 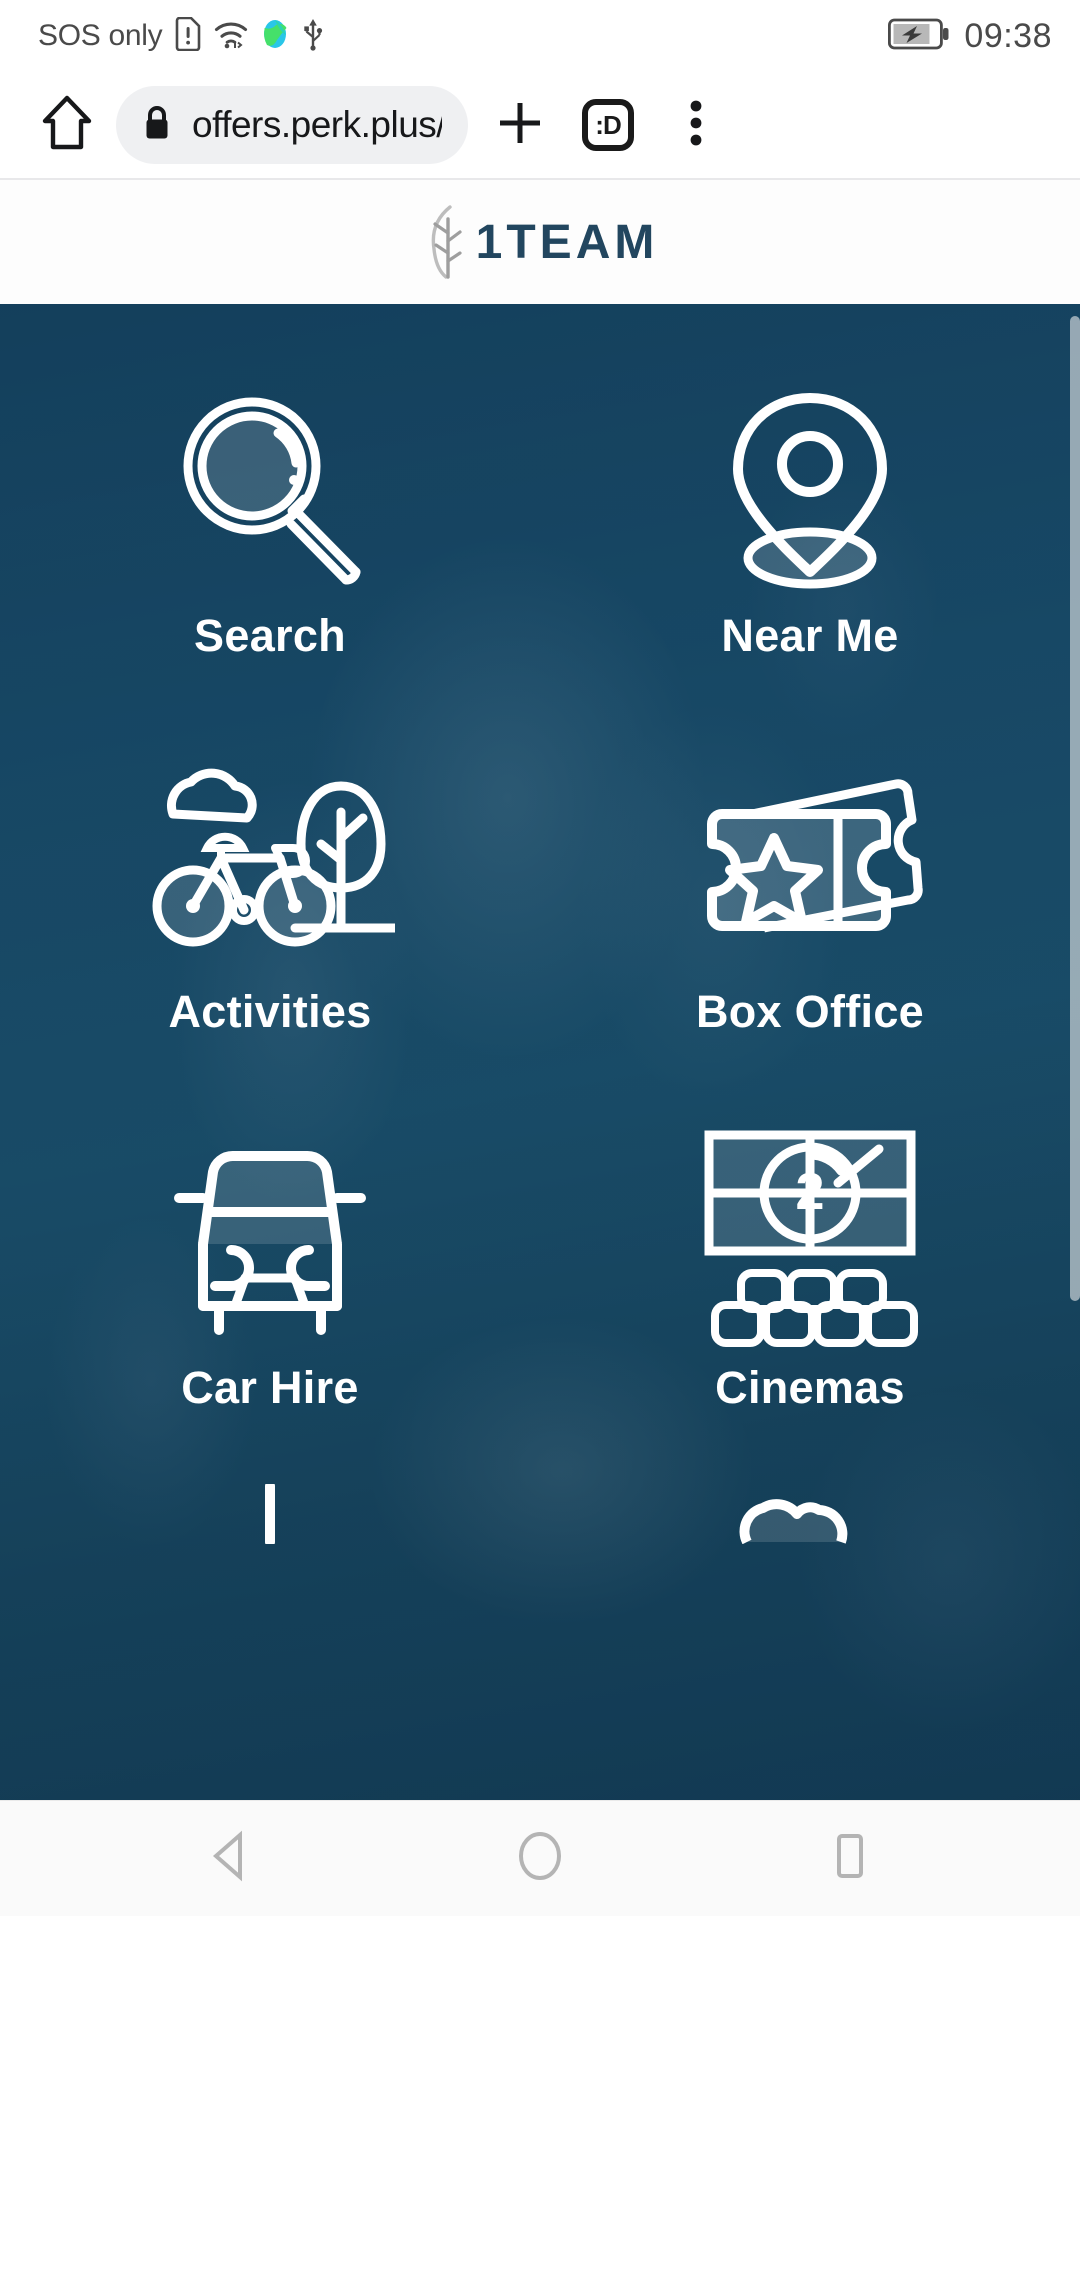 What do you see at coordinates (270, 1011) in the screenshot?
I see `tile-label: Activities` at bounding box center [270, 1011].